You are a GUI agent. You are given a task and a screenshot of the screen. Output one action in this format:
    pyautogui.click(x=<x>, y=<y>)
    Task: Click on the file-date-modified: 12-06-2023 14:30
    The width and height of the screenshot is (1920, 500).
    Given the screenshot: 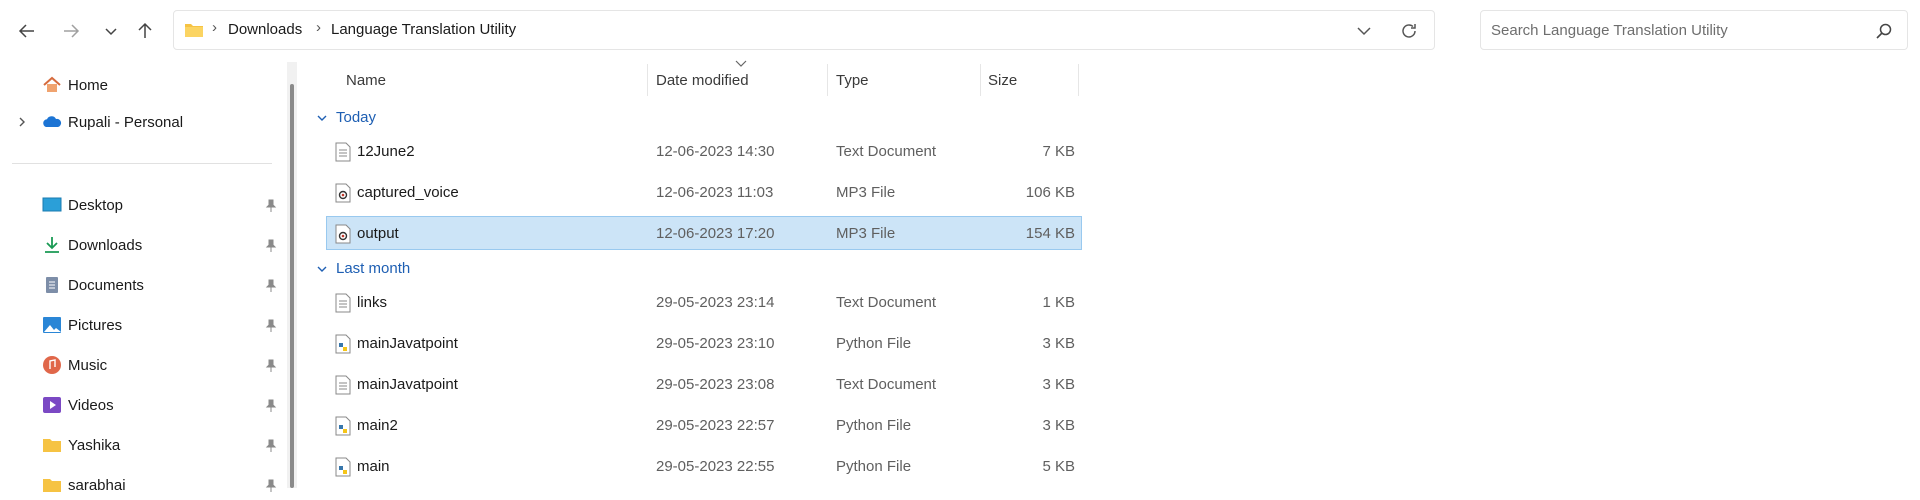 What is the action you would take?
    pyautogui.click(x=715, y=151)
    